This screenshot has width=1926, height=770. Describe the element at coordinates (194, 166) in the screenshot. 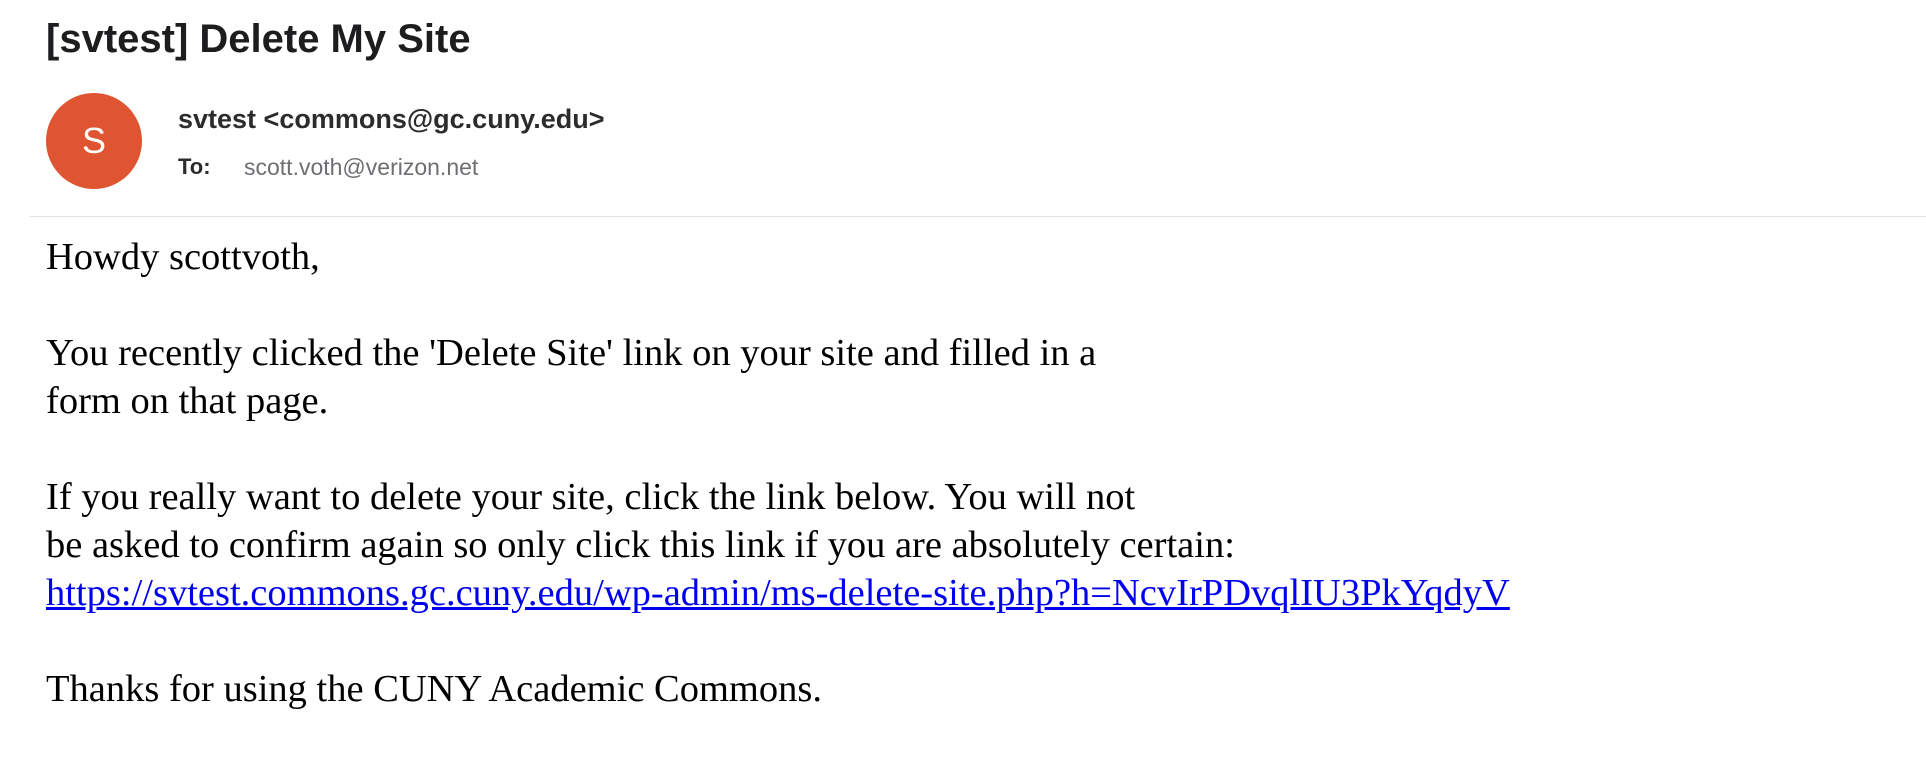

I see `to-label: To:` at that location.